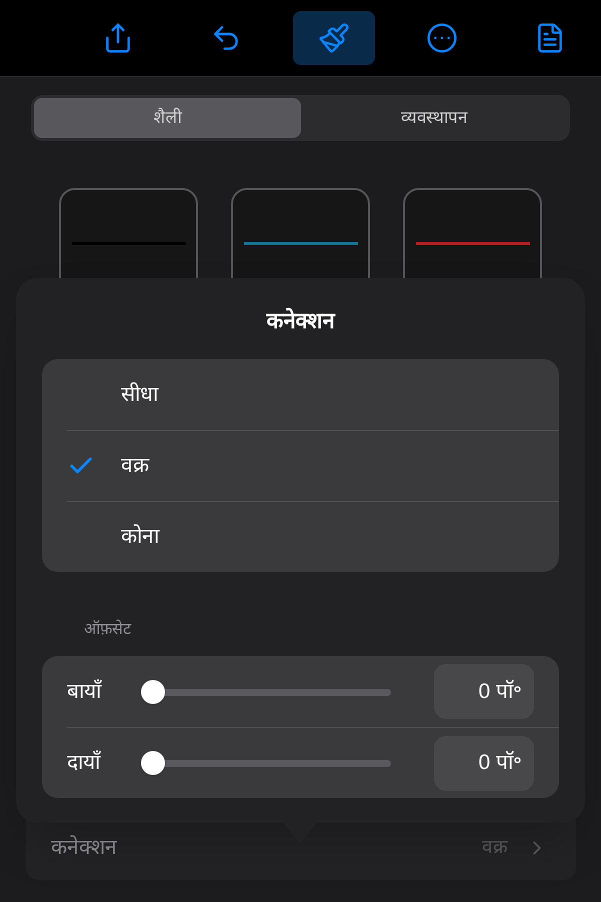 This screenshot has height=902, width=601. Describe the element at coordinates (433, 118) in the screenshot. I see `segment-tab: व्यवस्थापन` at that location.